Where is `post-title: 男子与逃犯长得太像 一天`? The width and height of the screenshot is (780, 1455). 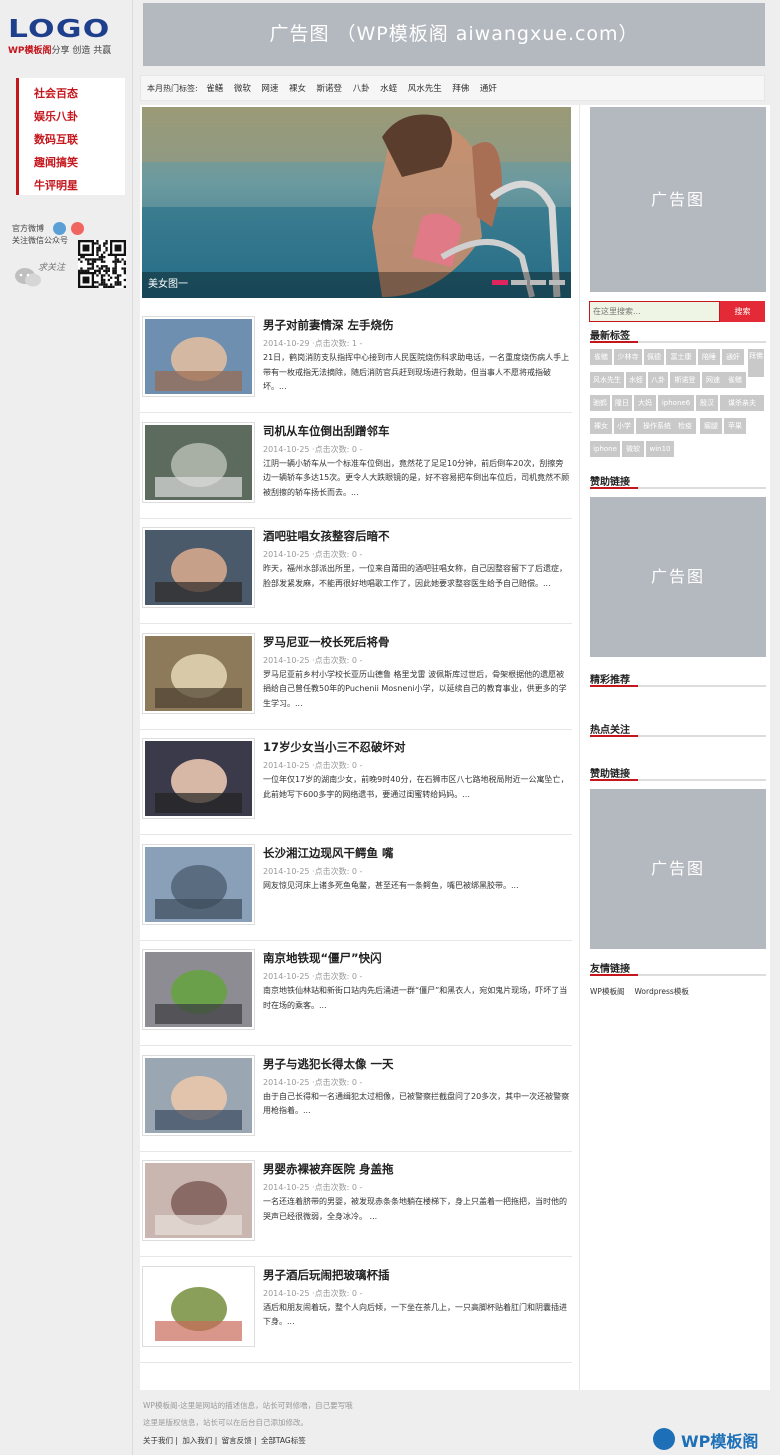
post-title: 男子与逃犯长得太像 一天 is located at coordinates (328, 1064).